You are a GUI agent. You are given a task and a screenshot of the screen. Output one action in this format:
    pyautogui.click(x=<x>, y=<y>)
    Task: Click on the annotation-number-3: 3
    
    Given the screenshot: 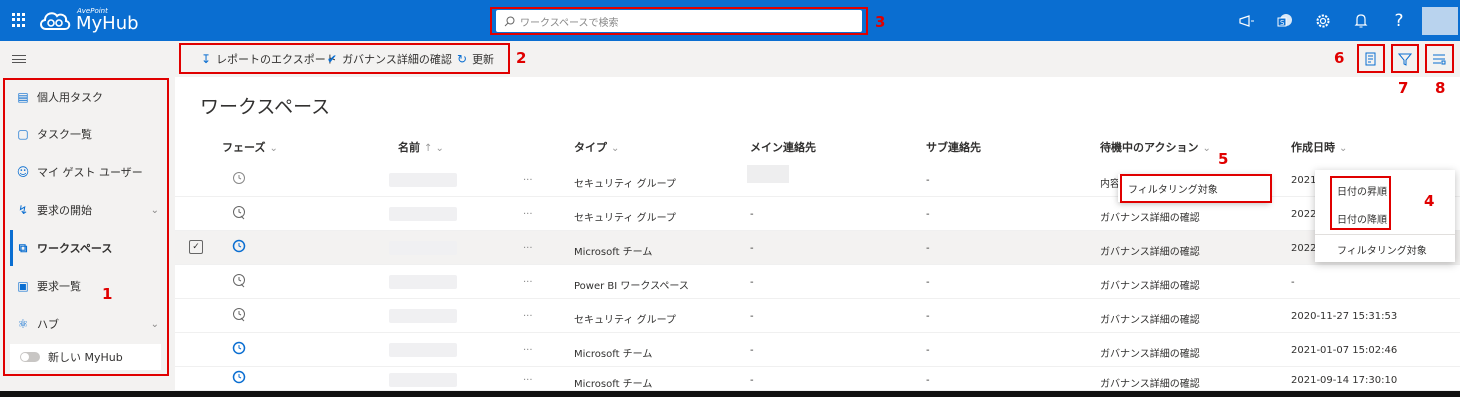 What is the action you would take?
    pyautogui.click(x=880, y=22)
    